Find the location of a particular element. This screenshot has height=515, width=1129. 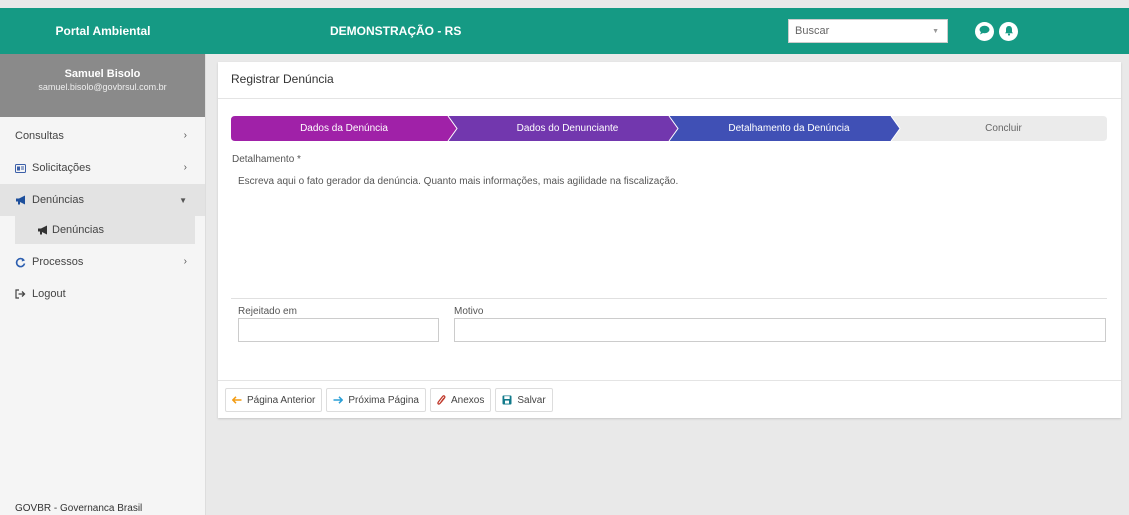

step-detalhamento: Detalhamento da Denúncia is located at coordinates (789, 128).